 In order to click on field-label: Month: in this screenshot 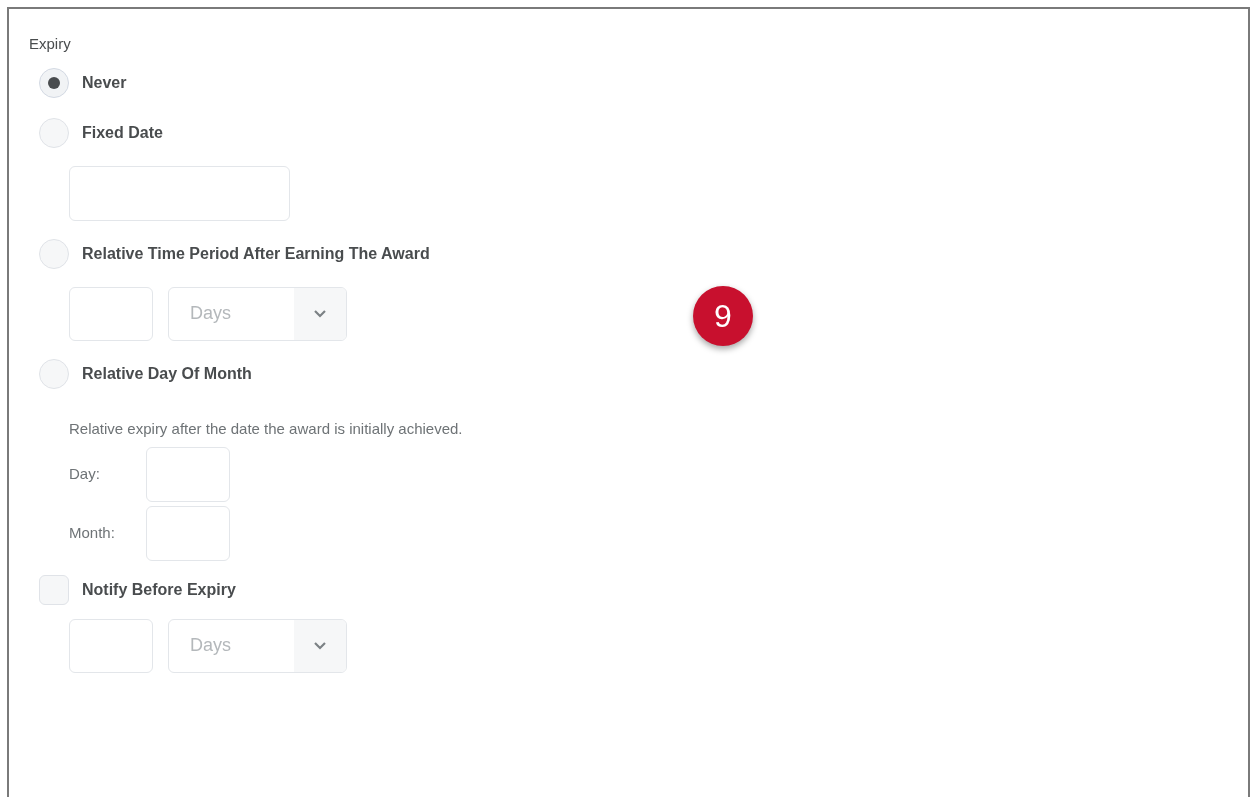, I will do `click(92, 532)`.